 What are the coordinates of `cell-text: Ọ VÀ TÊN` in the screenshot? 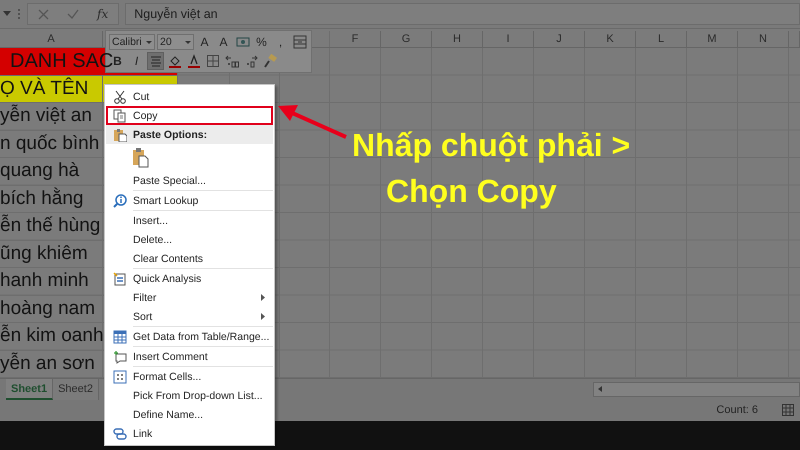 It's located at (44, 89).